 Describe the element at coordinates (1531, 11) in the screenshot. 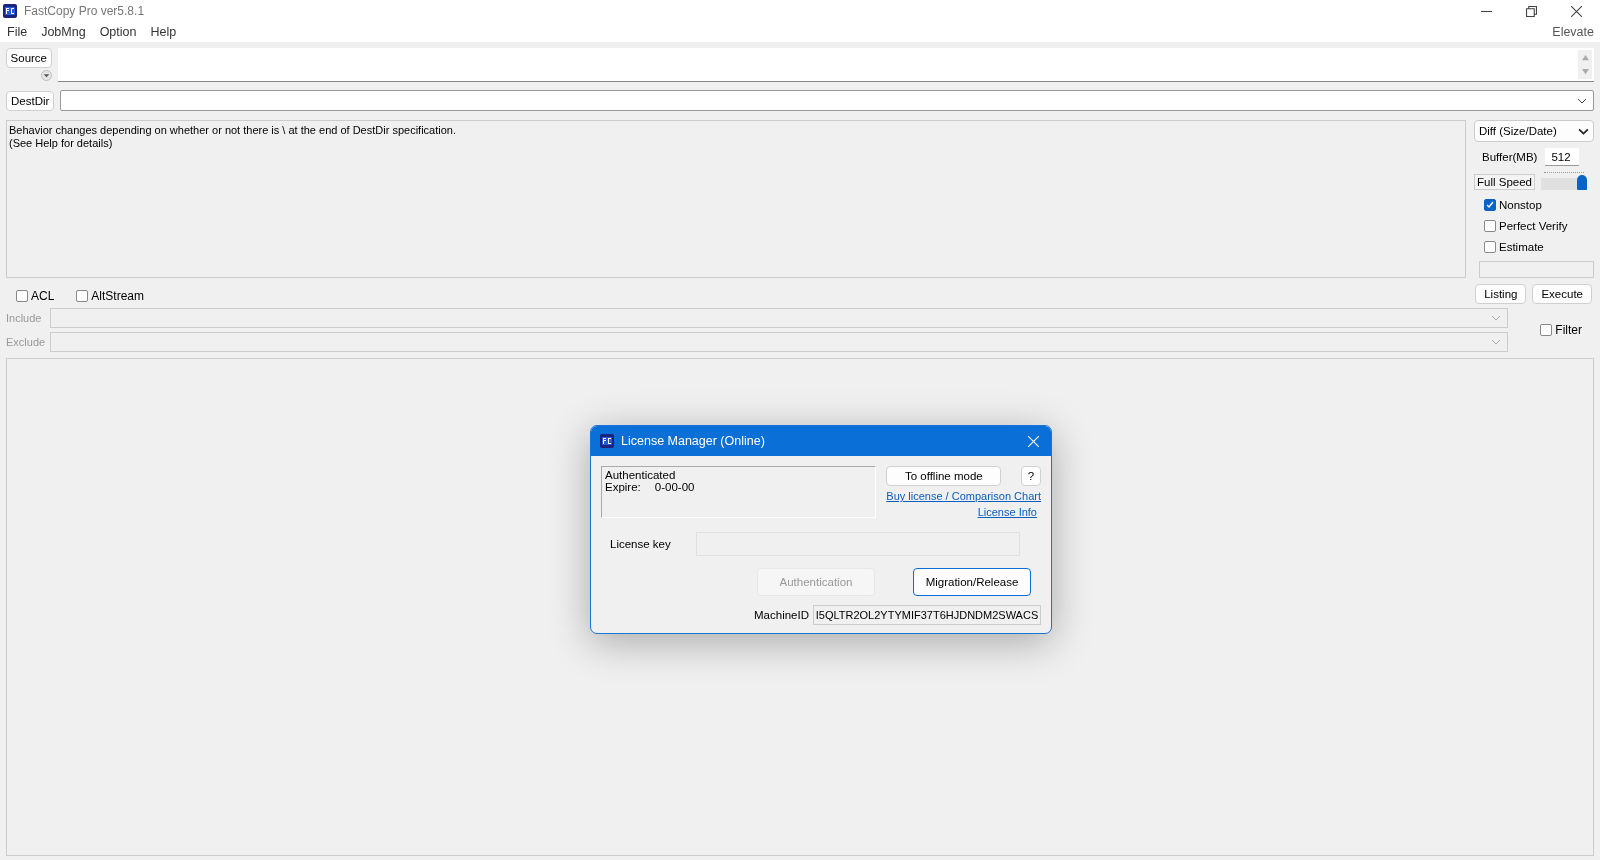

I see `restore-icon` at that location.